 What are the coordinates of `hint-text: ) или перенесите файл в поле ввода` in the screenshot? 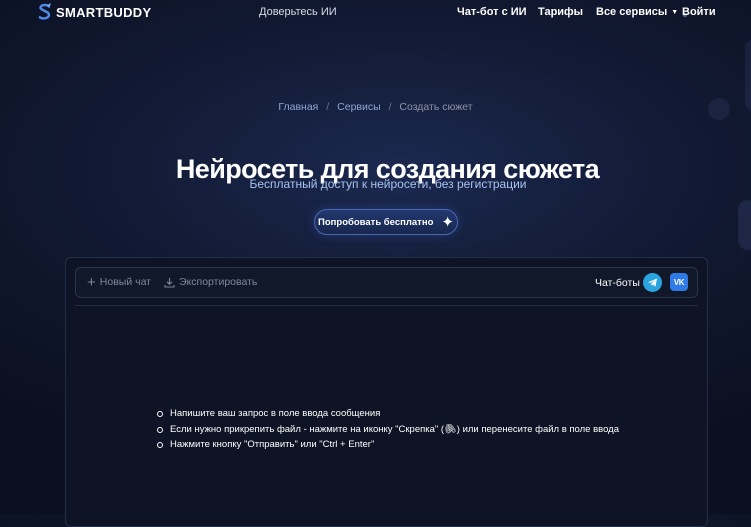 It's located at (537, 429).